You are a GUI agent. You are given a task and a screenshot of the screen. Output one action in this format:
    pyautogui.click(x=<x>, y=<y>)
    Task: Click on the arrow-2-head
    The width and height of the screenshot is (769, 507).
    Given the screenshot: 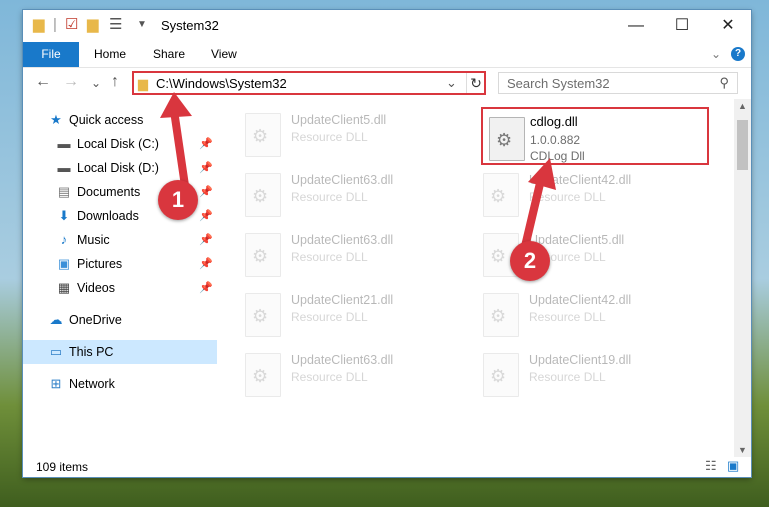 What is the action you would take?
    pyautogui.click(x=542, y=174)
    